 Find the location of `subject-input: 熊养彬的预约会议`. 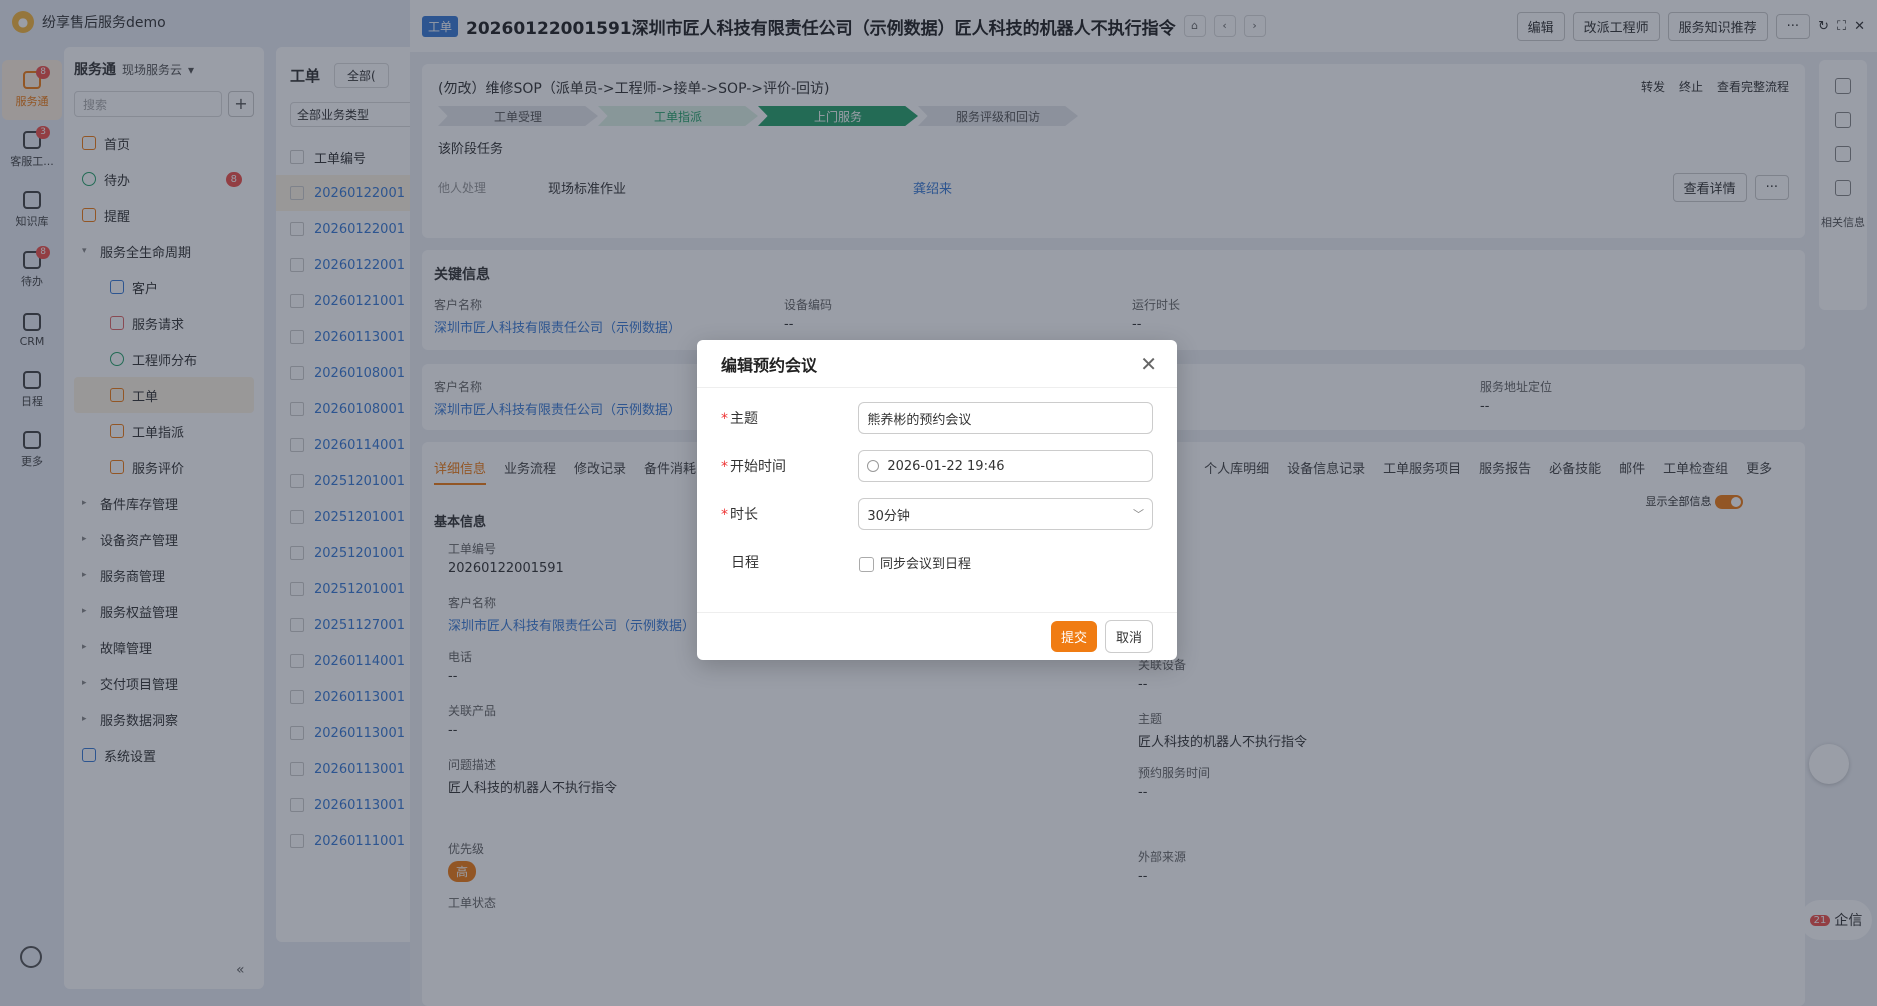

subject-input: 熊养彬的预约会议 is located at coordinates (1005, 418).